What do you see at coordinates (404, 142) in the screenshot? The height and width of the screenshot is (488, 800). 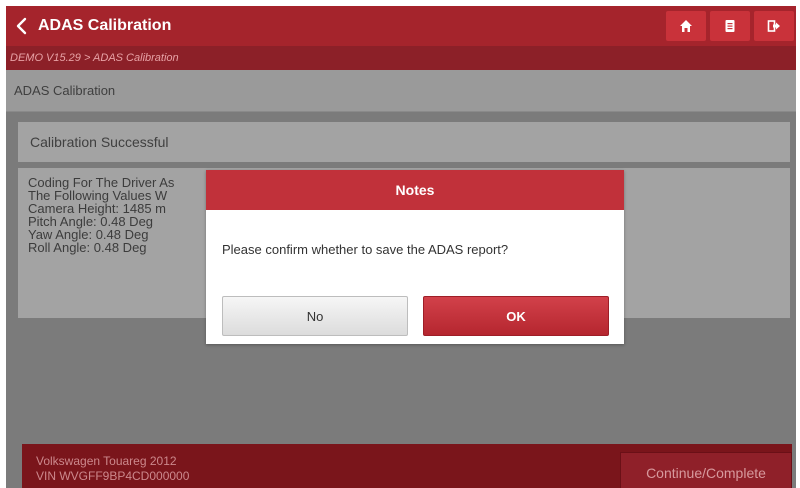 I see `status-message: Calibration Successful` at bounding box center [404, 142].